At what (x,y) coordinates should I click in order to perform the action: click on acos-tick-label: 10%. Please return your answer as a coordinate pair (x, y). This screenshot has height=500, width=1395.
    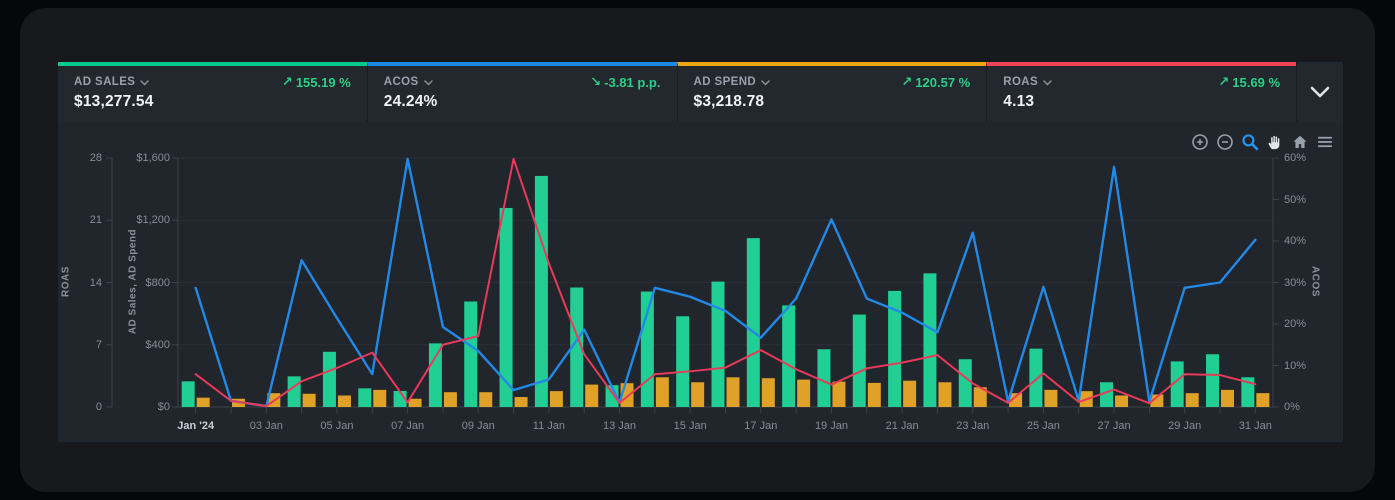
    Looking at the image, I should click on (1295, 365).